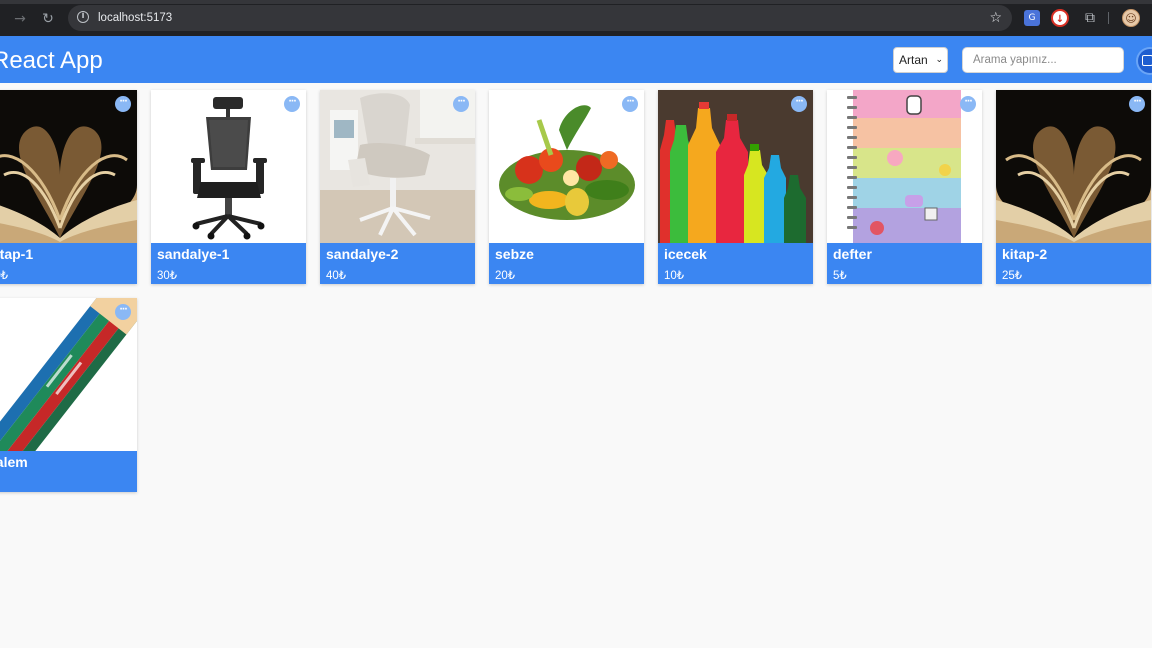 The image size is (1152, 648). What do you see at coordinates (1012, 276) in the screenshot?
I see `product-price: 25₺` at bounding box center [1012, 276].